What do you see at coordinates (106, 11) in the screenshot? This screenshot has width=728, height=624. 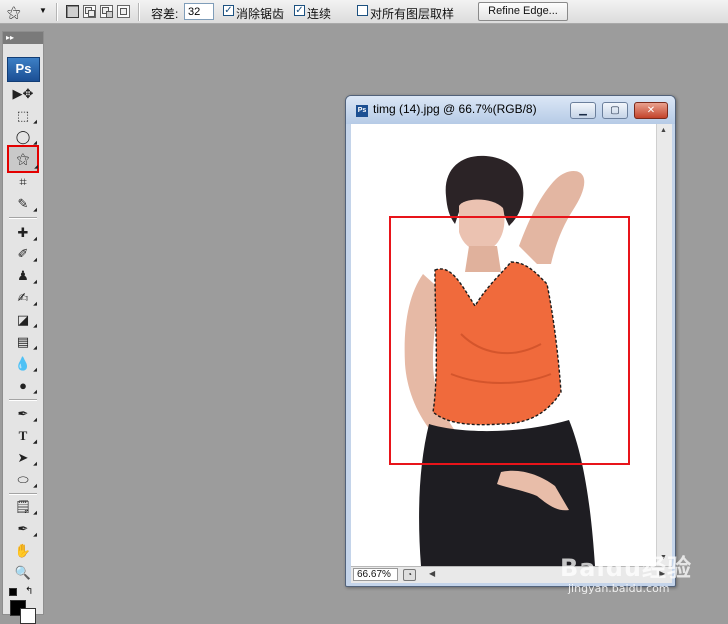 I see `subtract-from-selection-button` at bounding box center [106, 11].